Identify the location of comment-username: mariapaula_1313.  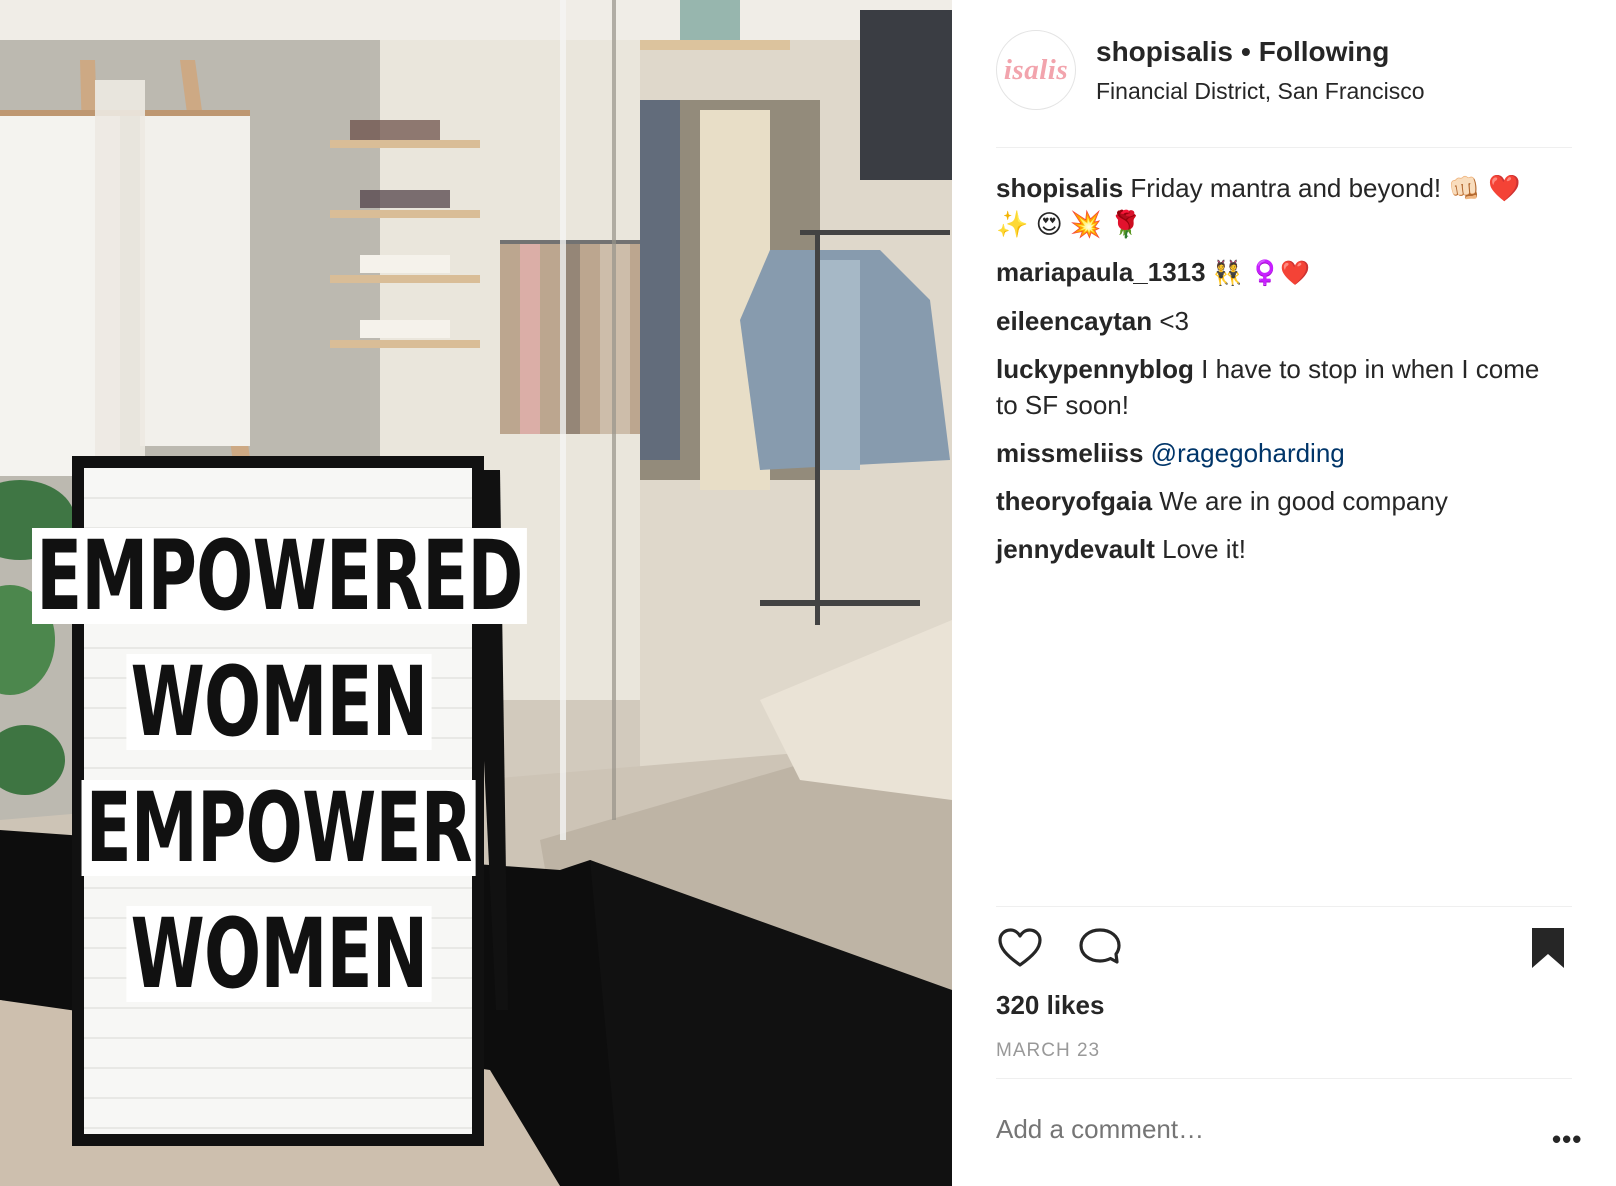
(1101, 272).